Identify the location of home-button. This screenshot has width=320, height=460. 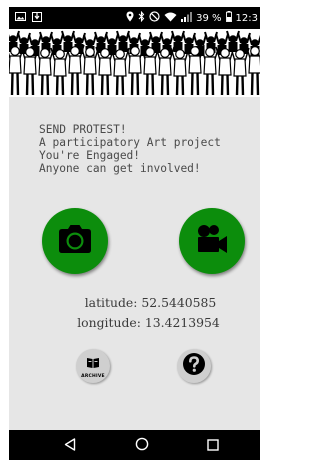
(142, 445).